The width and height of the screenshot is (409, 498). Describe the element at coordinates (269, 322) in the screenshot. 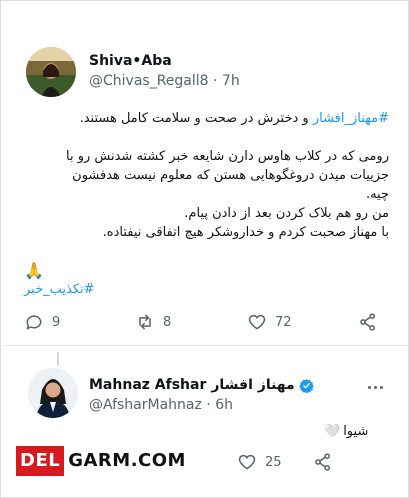

I see `like-button: 72` at that location.